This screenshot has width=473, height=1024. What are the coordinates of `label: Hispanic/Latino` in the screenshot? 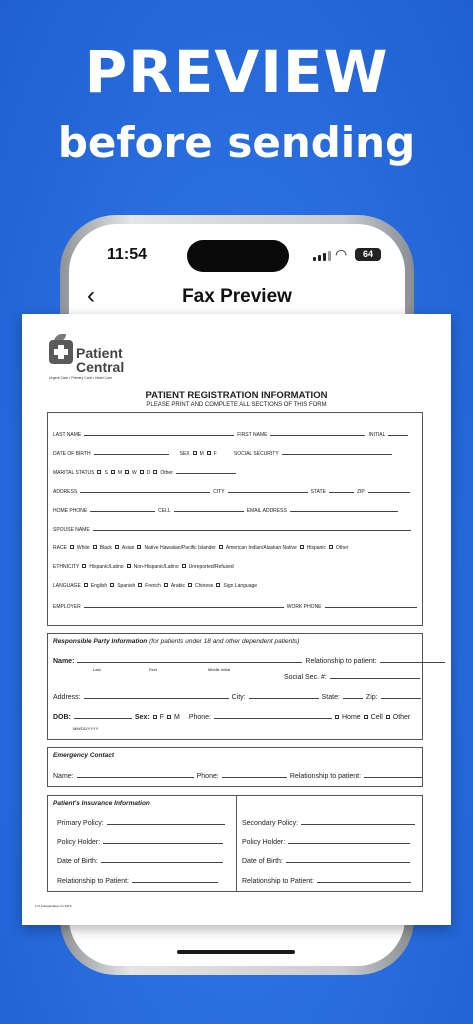 It's located at (106, 567).